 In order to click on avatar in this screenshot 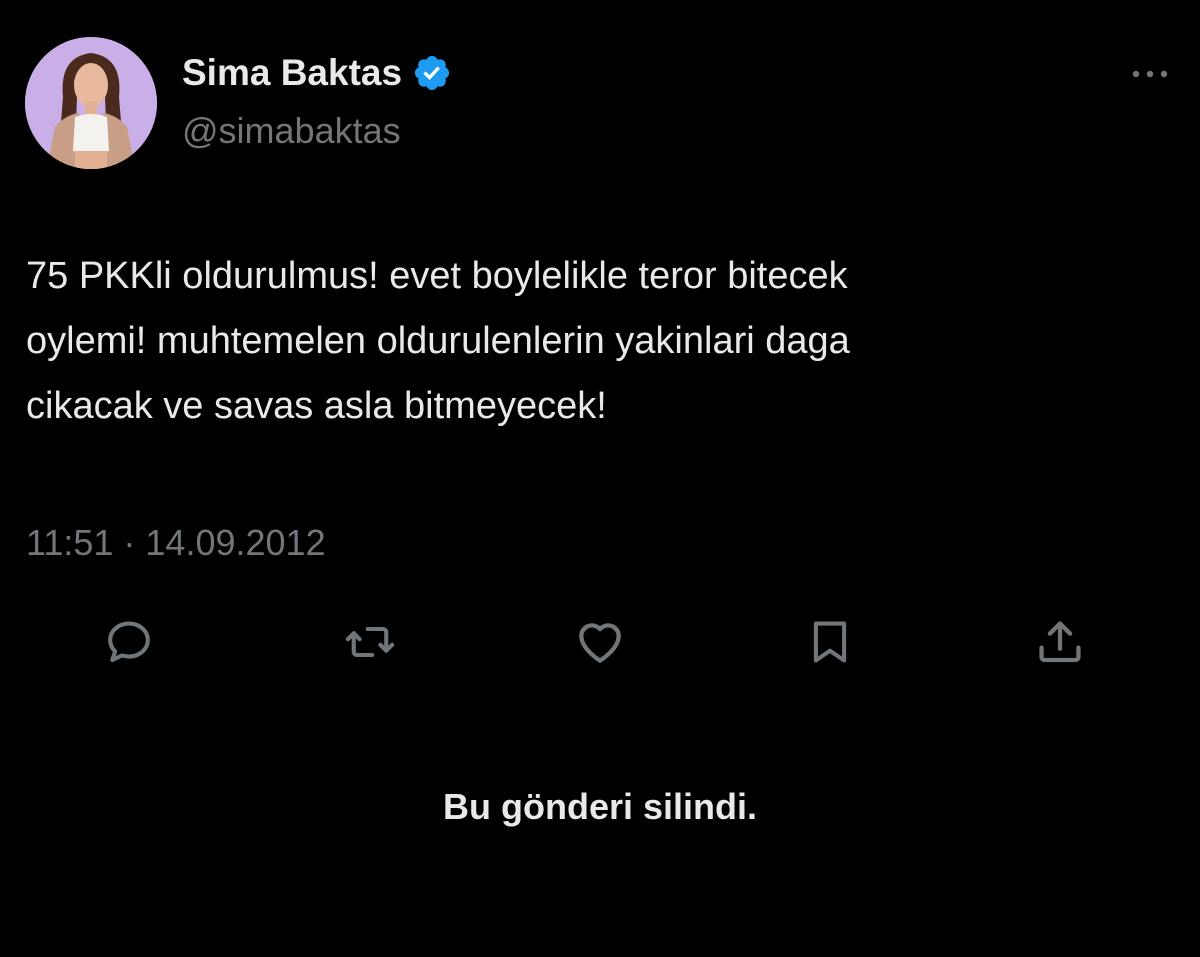, I will do `click(91, 103)`.